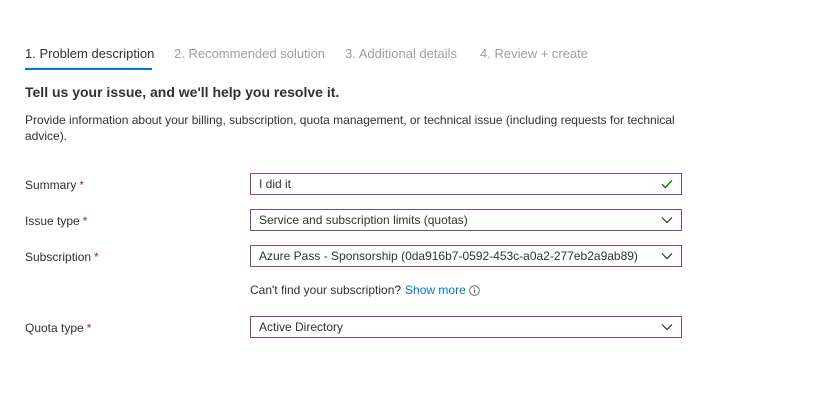 This screenshot has width=840, height=410. What do you see at coordinates (474, 290) in the screenshot?
I see `info-icon` at bounding box center [474, 290].